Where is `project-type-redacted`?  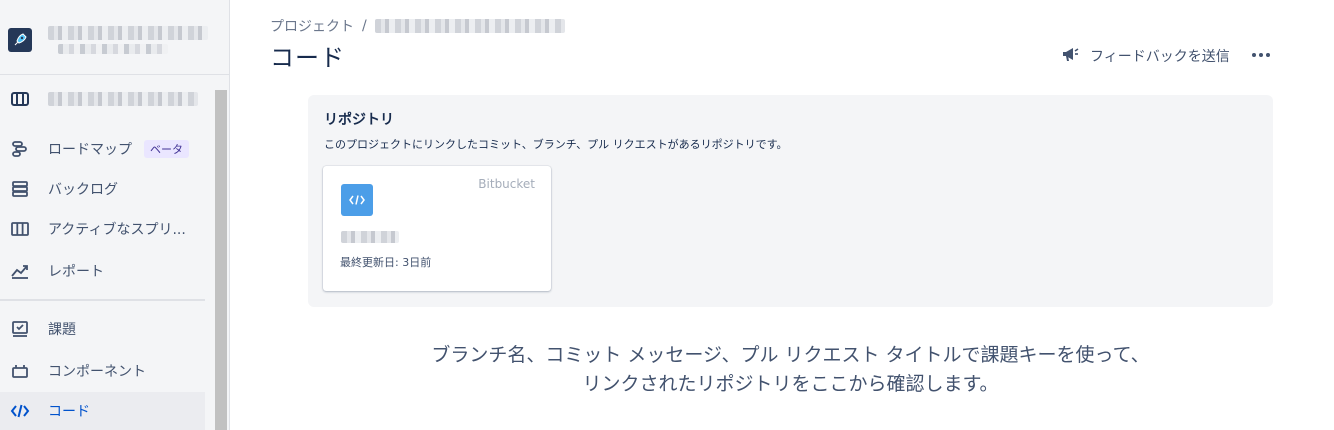
project-type-redacted is located at coordinates (113, 49).